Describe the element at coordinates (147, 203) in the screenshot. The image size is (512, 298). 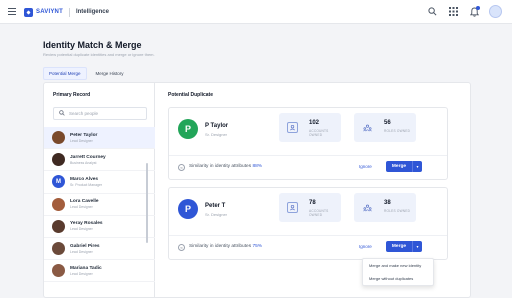
I see `list-scrollbar` at that location.